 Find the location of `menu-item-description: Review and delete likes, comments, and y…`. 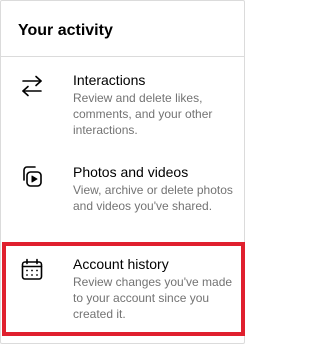

menu-item-description: Review and delete likes, comments, and y… is located at coordinates (143, 114).